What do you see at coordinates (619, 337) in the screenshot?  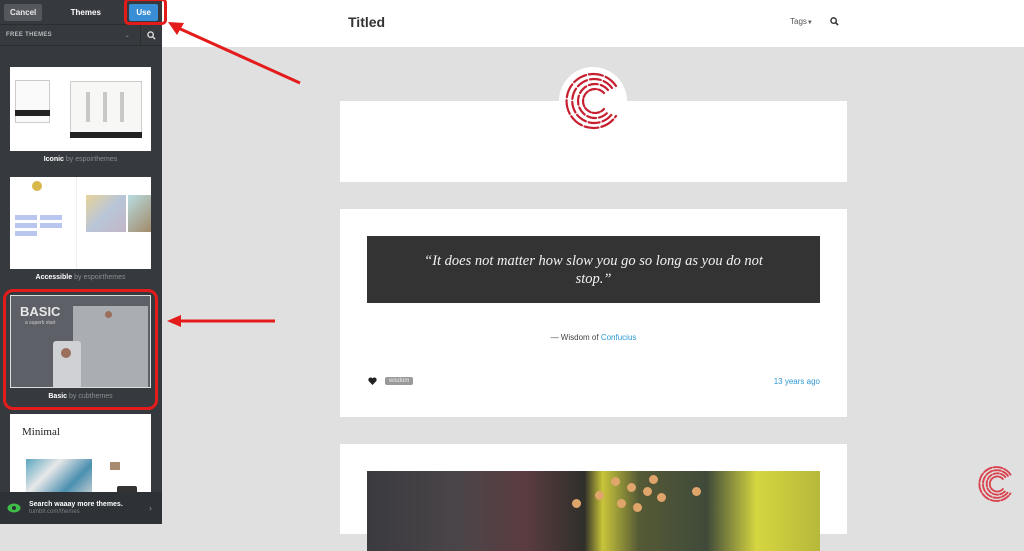 I see `source-link: Confucius` at bounding box center [619, 337].